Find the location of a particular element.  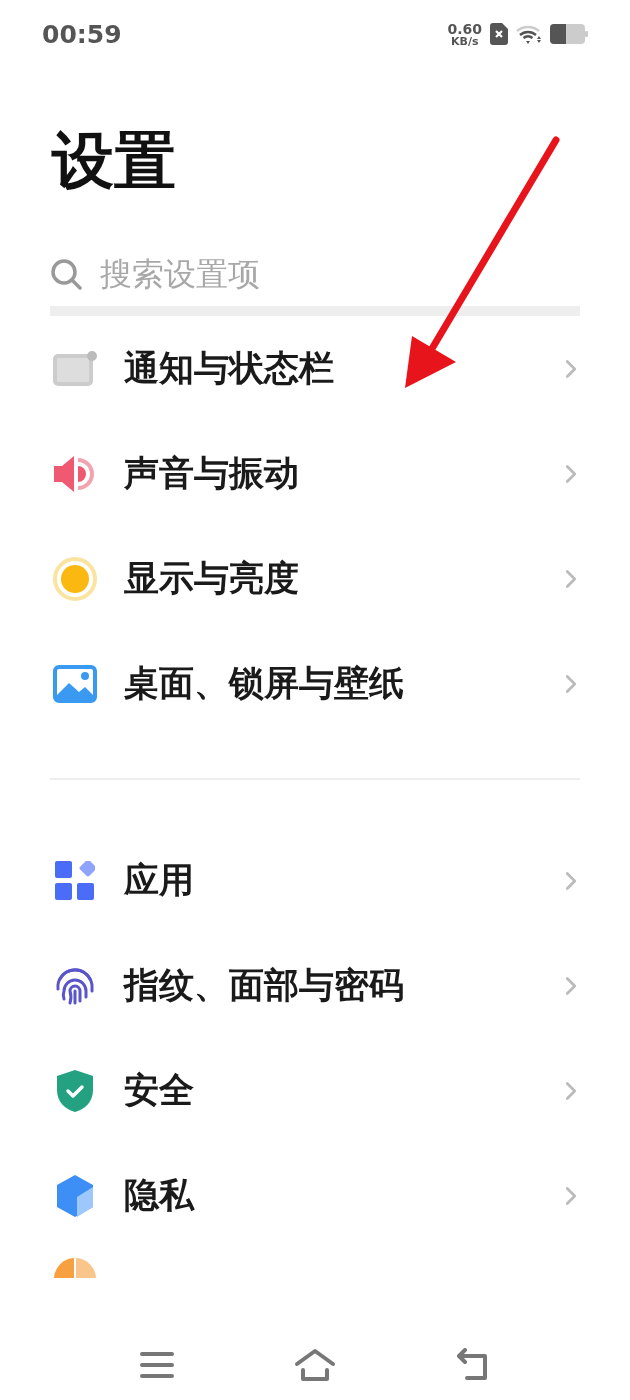

settings-item: 指纹、面部与密码 is located at coordinates (315, 985).